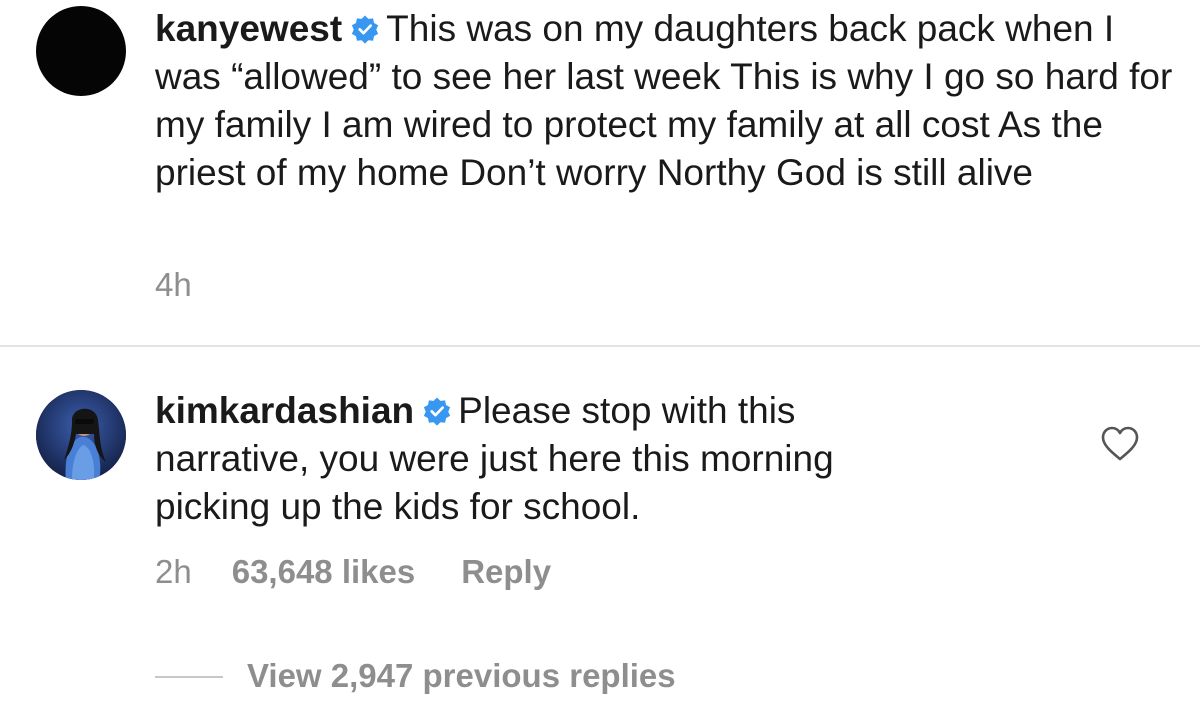 Image resolution: width=1200 pixels, height=720 pixels. I want to click on heart-outline-icon, so click(1120, 444).